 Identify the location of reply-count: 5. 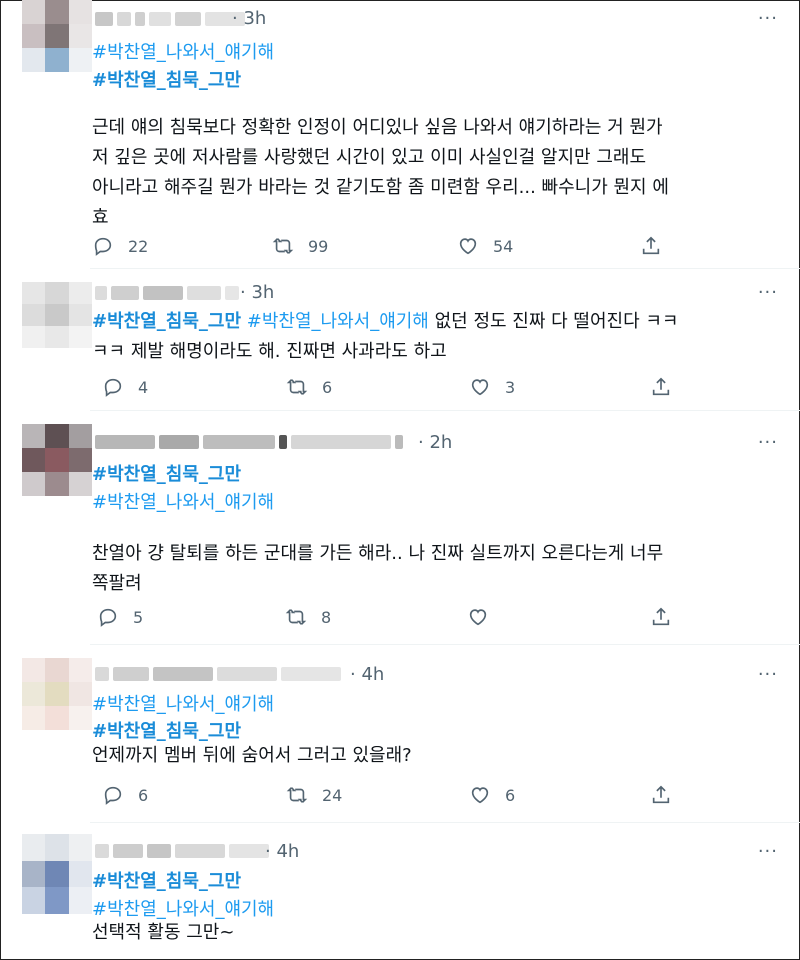
(138, 617).